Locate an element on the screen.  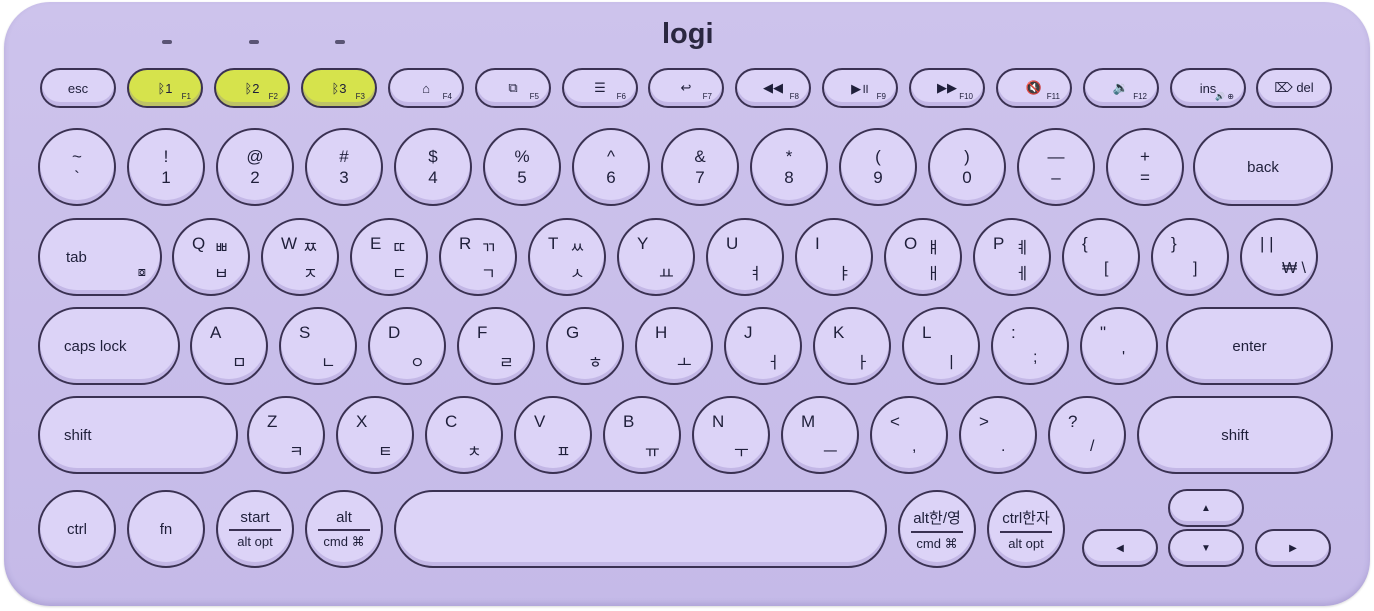
ctrl-hanja-key: ctrl한자 alt opt is located at coordinates (1026, 529).